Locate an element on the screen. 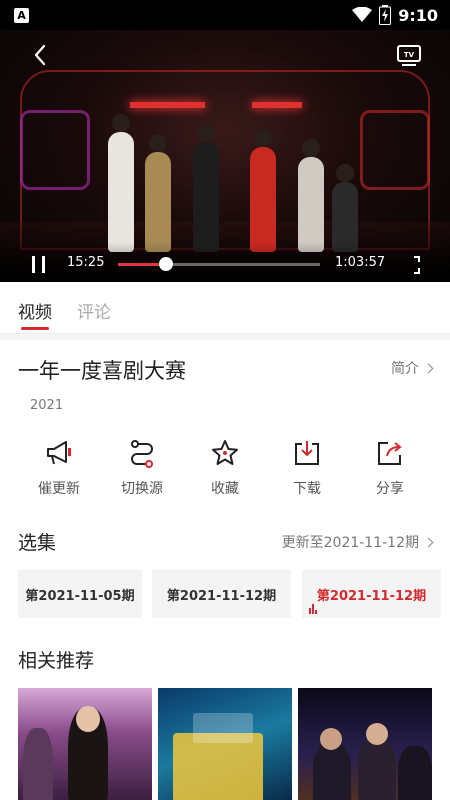 This screenshot has width=450, height=800. episodes-update-link: 更新至2021-11-12期 is located at coordinates (357, 542).